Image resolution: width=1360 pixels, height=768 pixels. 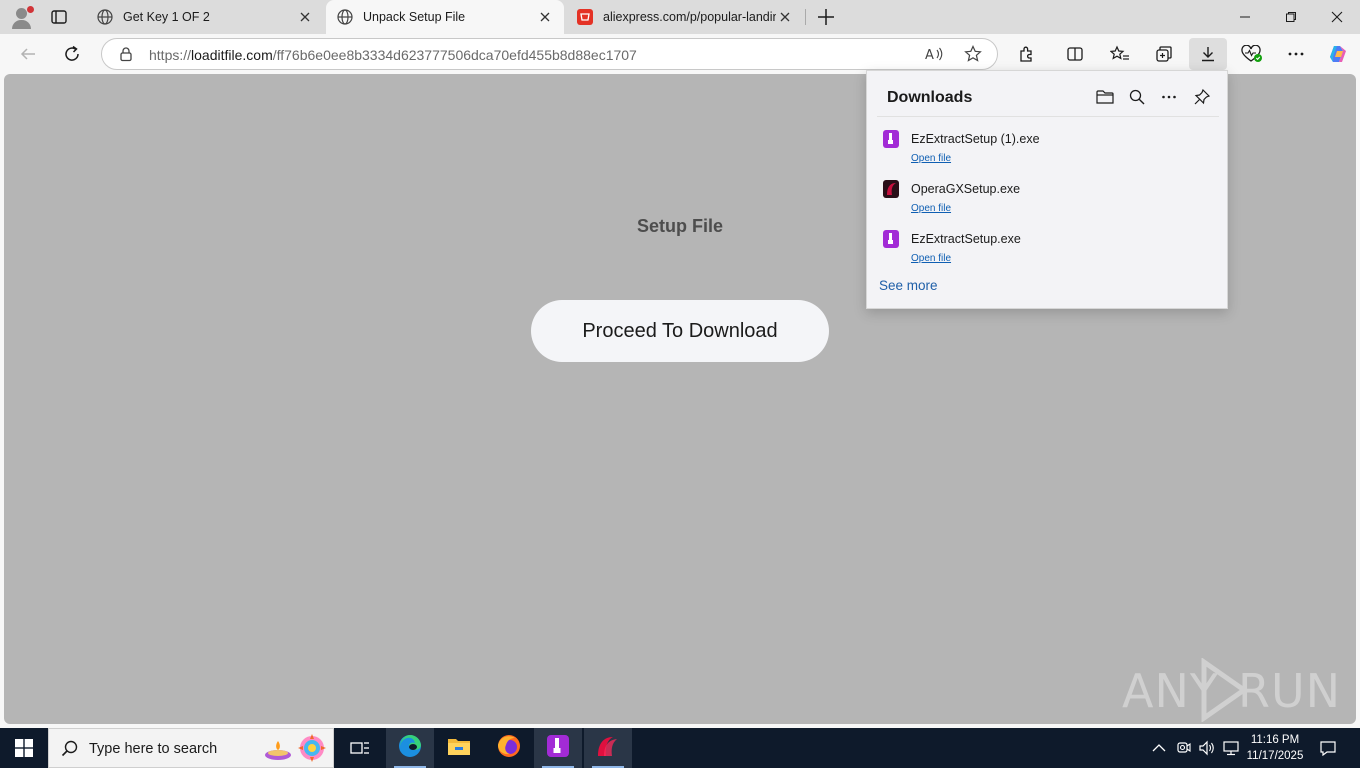 What do you see at coordinates (1047, 198) in the screenshot?
I see `download-item: OperaGXSetup.exe Open file` at bounding box center [1047, 198].